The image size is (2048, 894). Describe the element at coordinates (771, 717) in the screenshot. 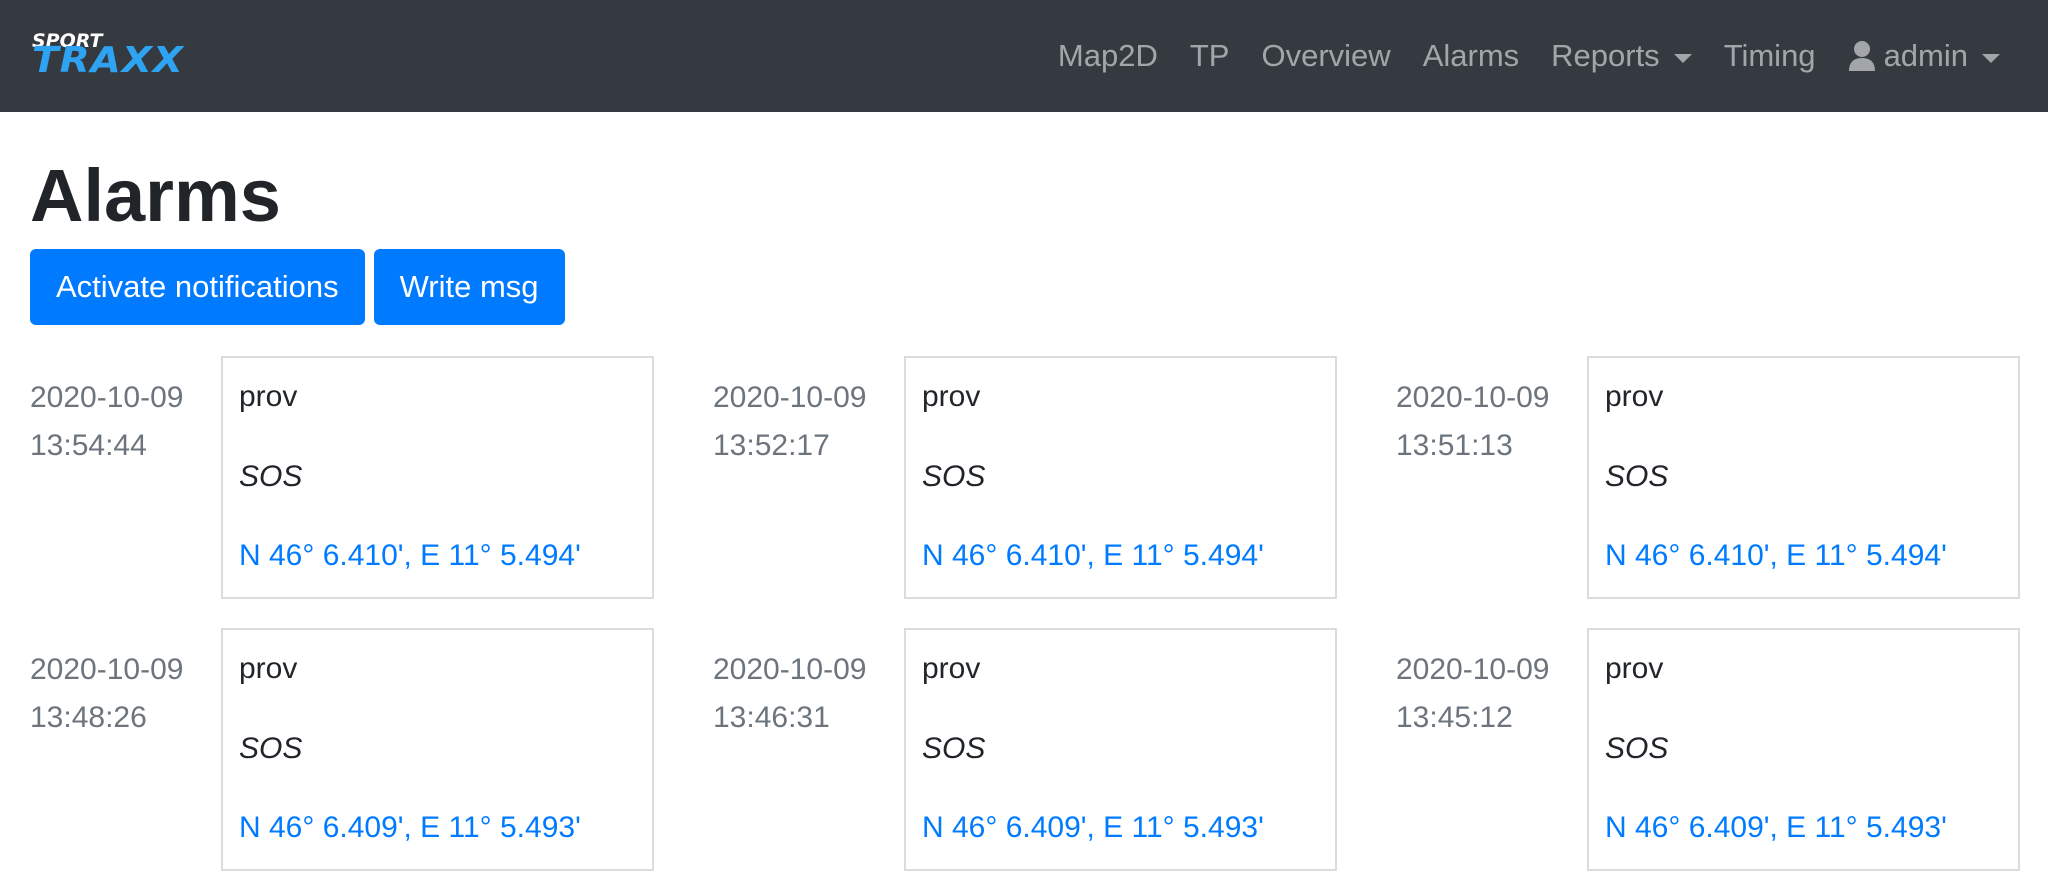

I see `alarm-time: 13:46:31` at that location.